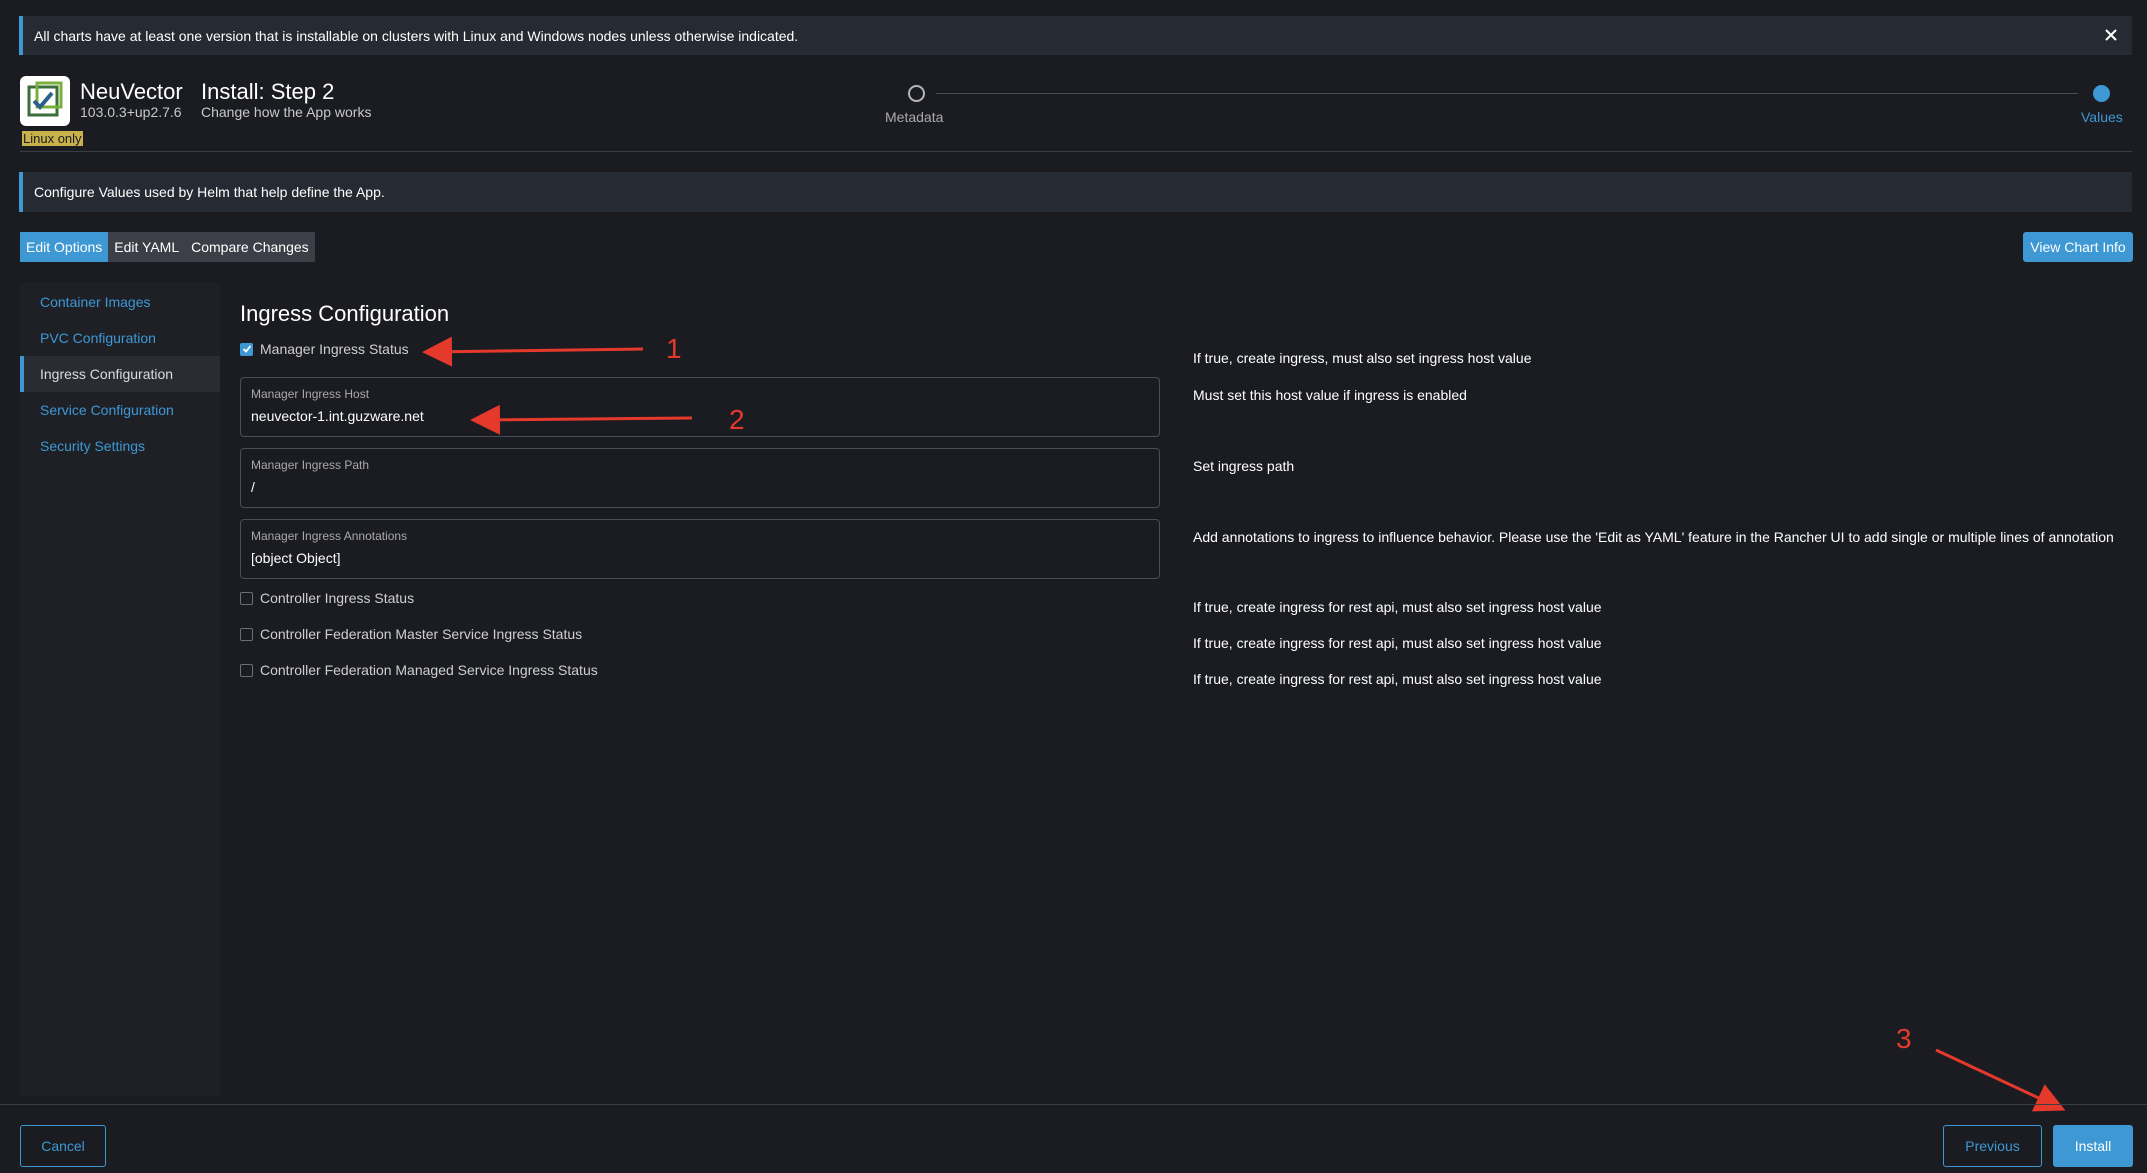 The width and height of the screenshot is (2147, 1173). I want to click on annotation-number-1: 1, so click(674, 348).